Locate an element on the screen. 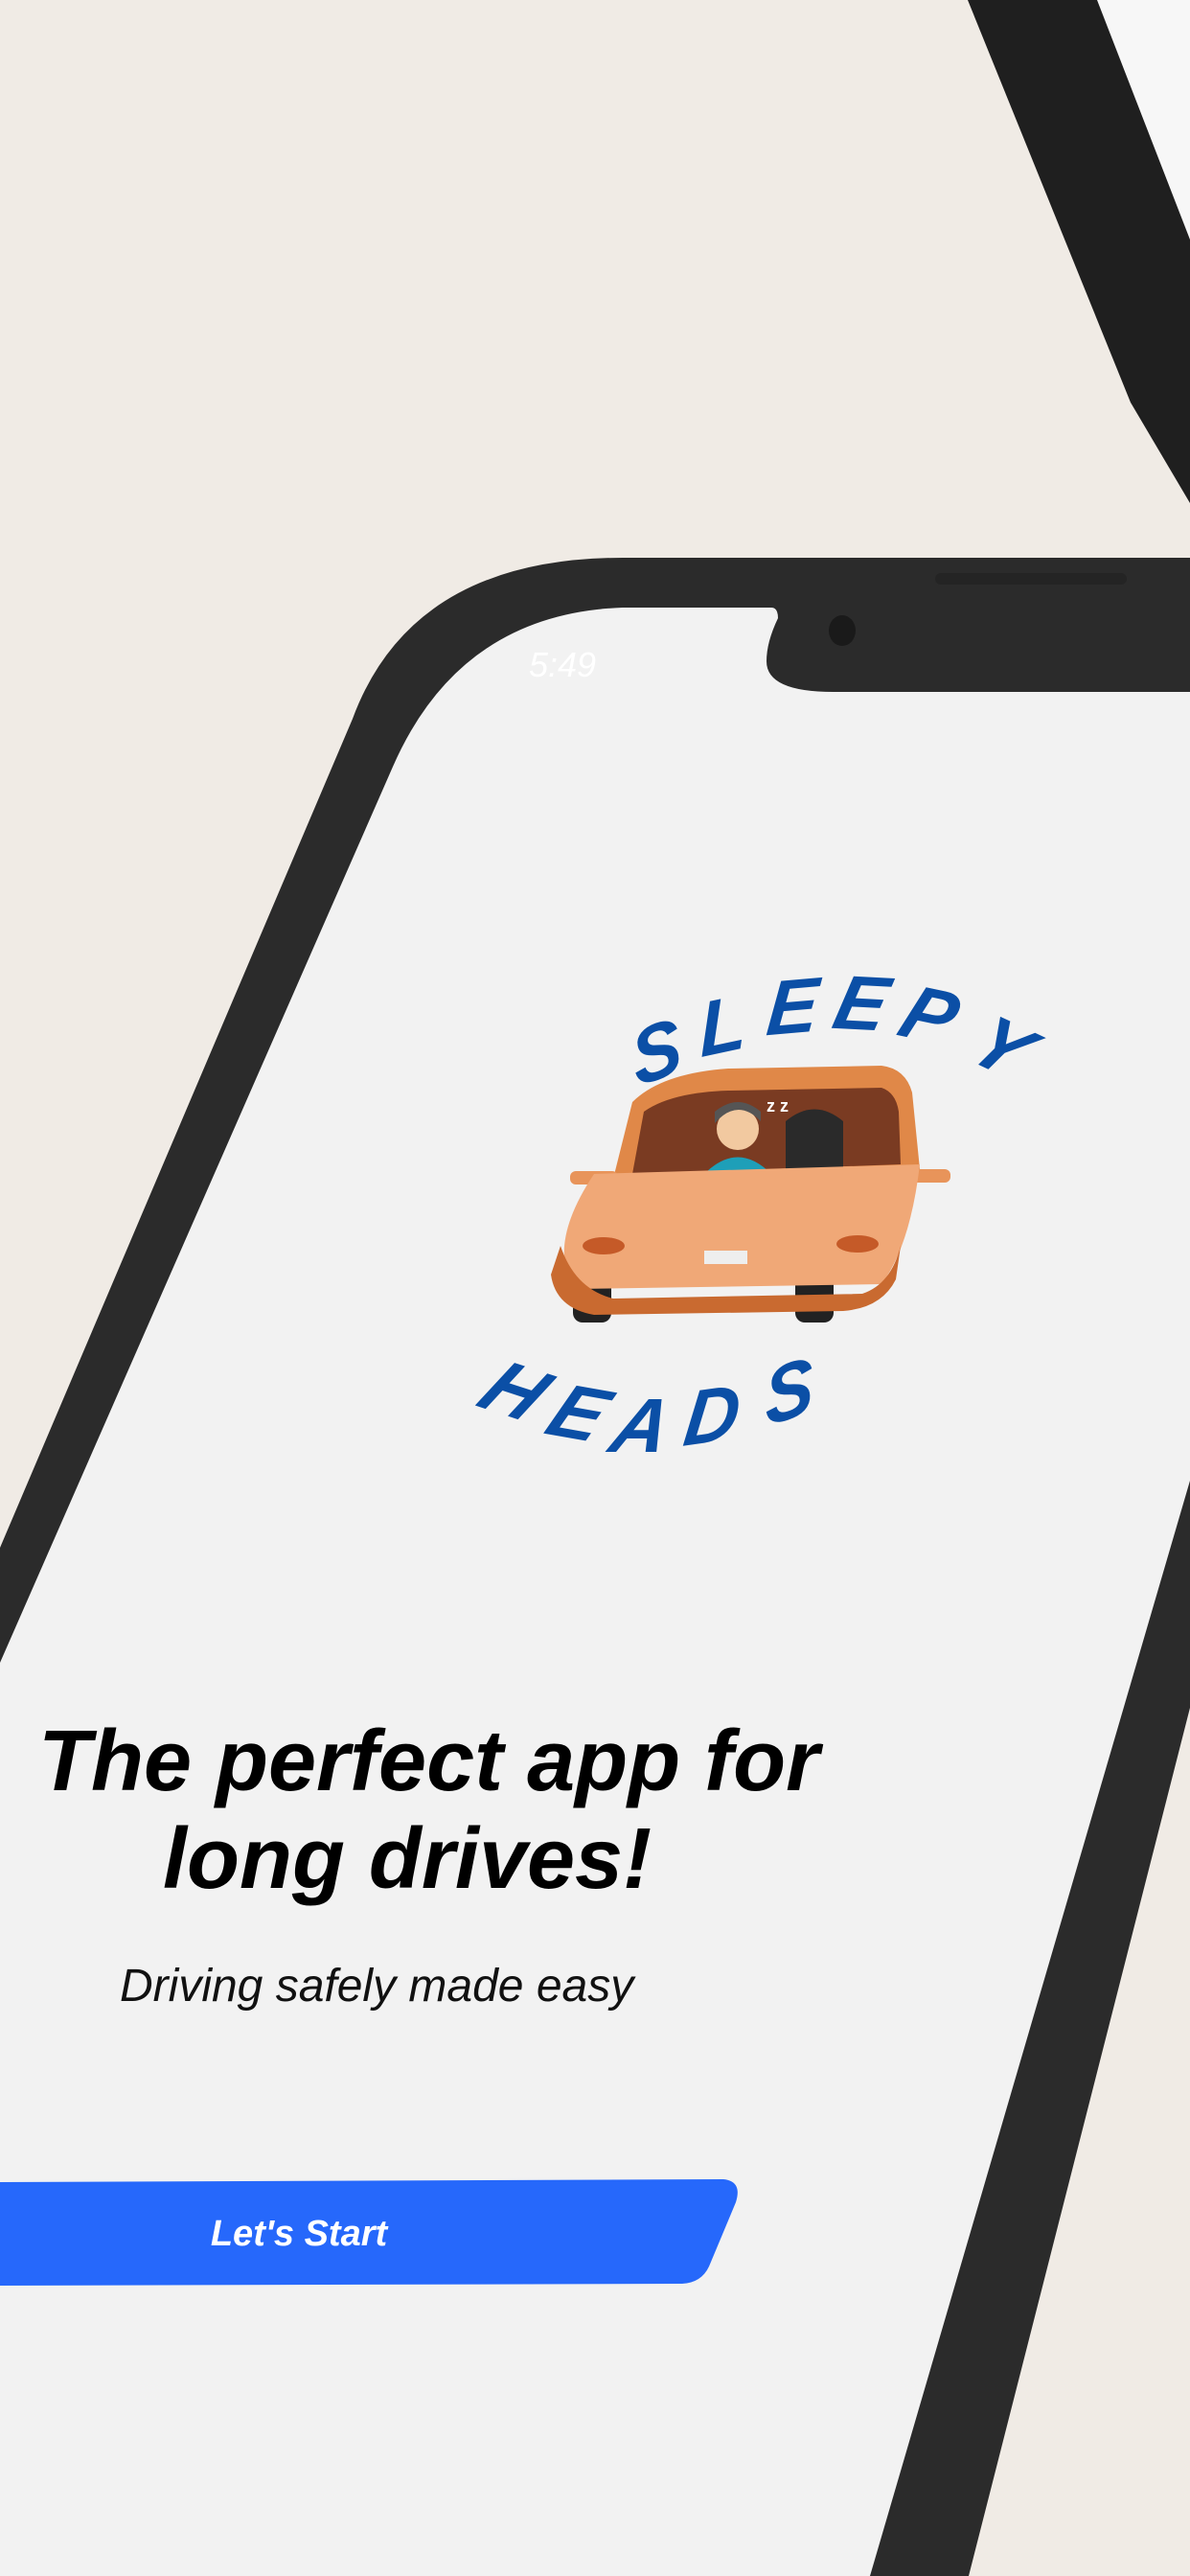 The width and height of the screenshot is (1190, 2576). lets-start-button: Let's Start is located at coordinates (369, 2232).